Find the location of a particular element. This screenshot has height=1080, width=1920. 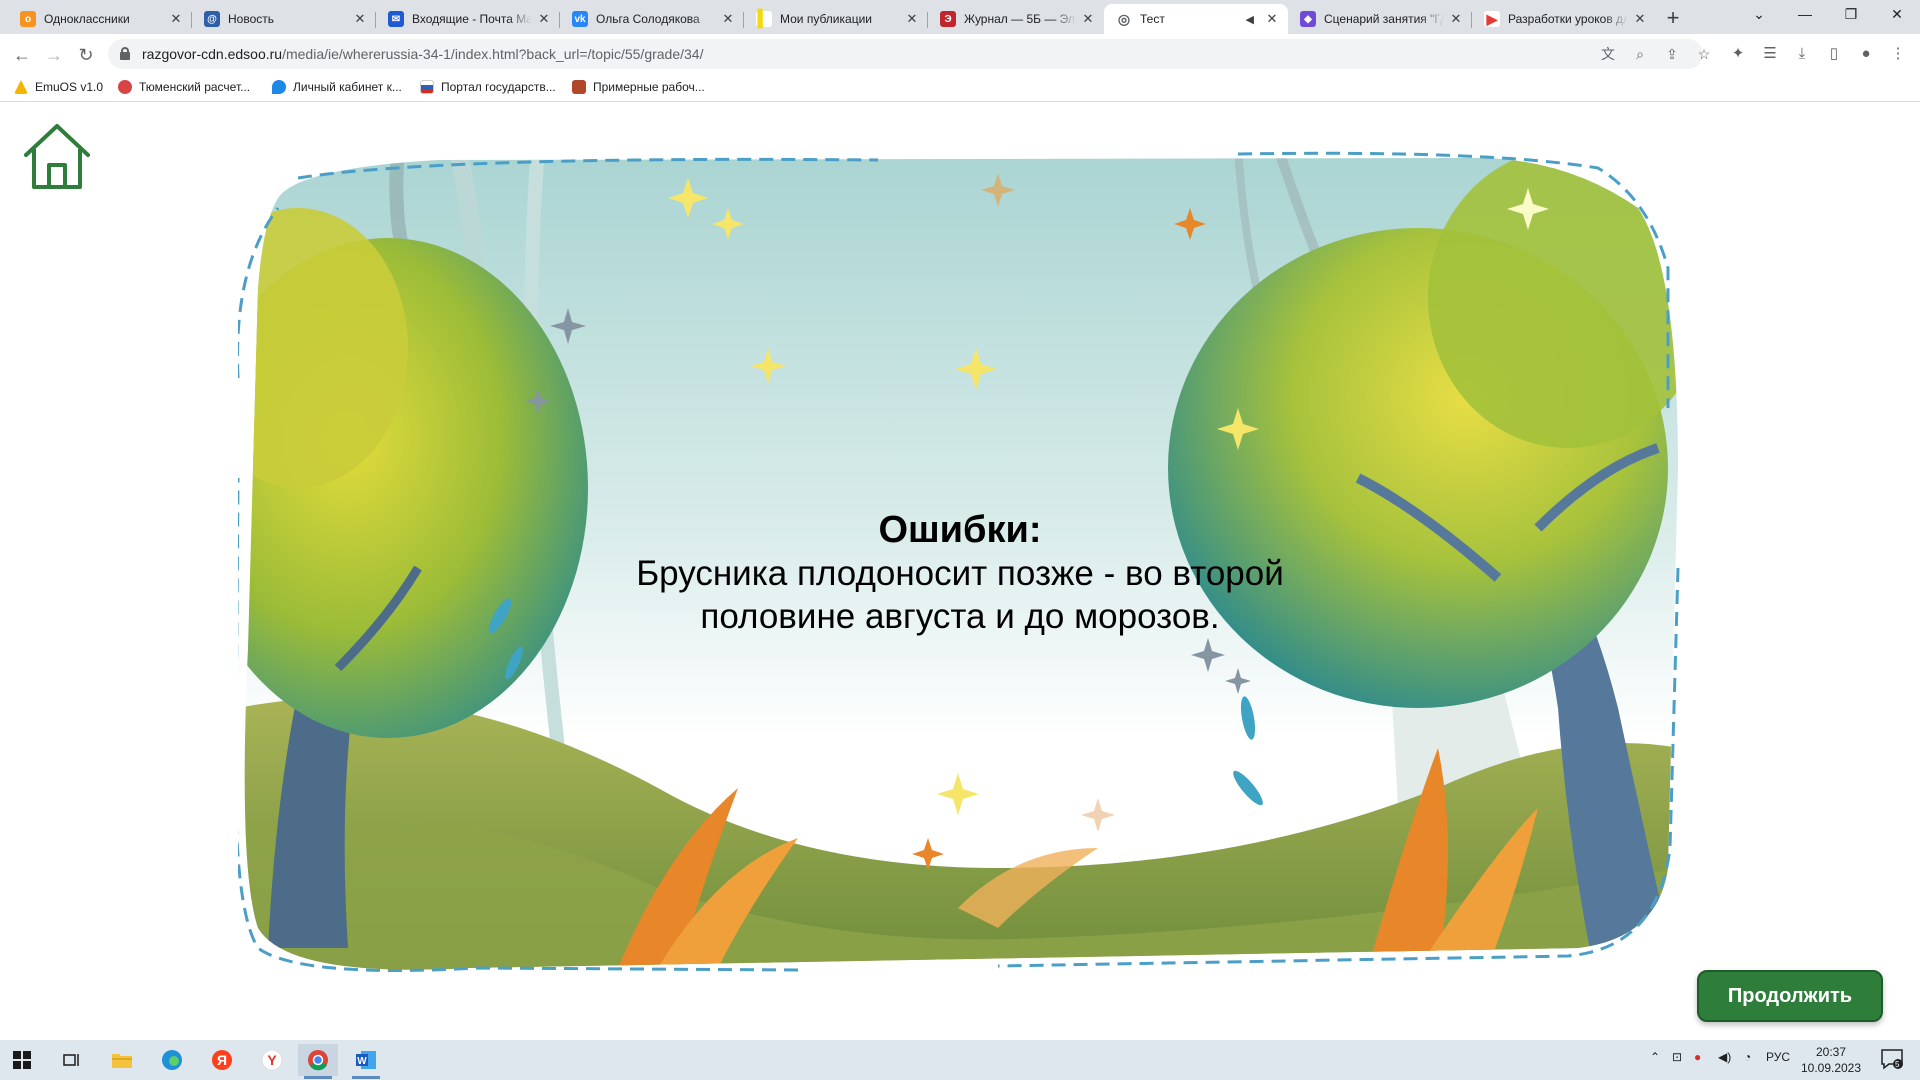

bookmark-star-icon: ☆ is located at coordinates (1704, 54).